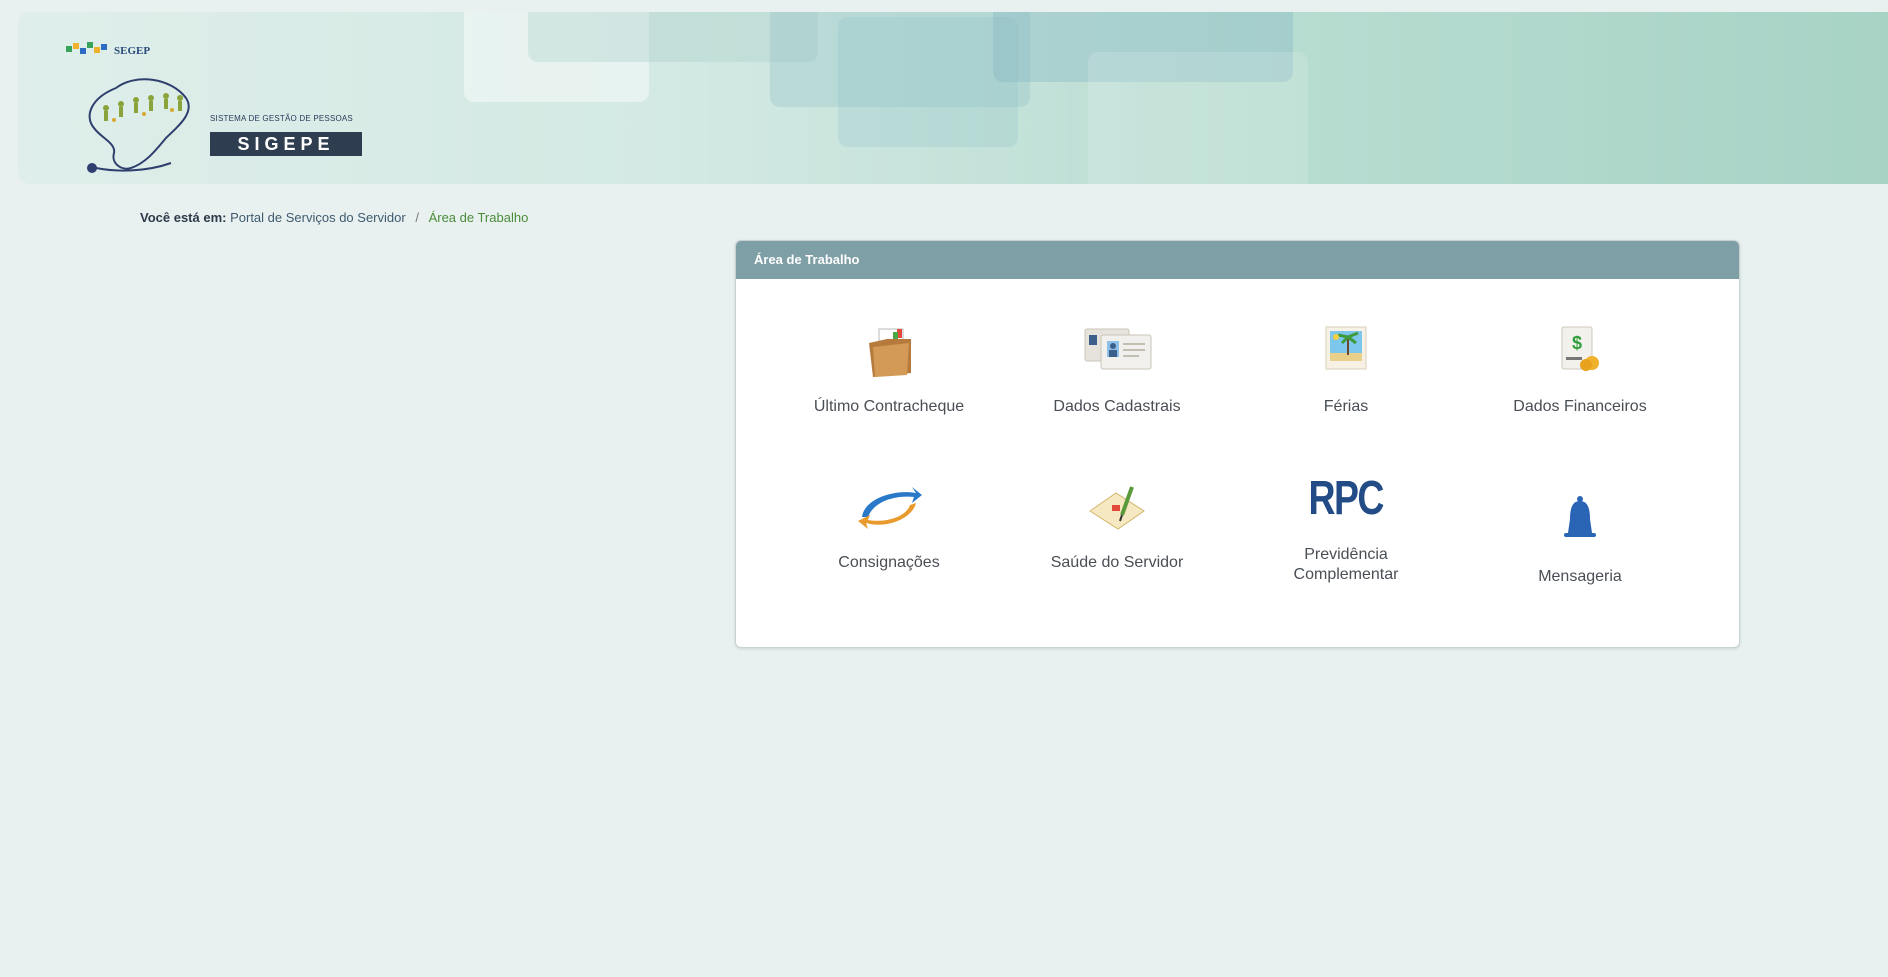 The height and width of the screenshot is (977, 1888). What do you see at coordinates (1580, 406) in the screenshot?
I see `tile-label: Dados Financeiros` at bounding box center [1580, 406].